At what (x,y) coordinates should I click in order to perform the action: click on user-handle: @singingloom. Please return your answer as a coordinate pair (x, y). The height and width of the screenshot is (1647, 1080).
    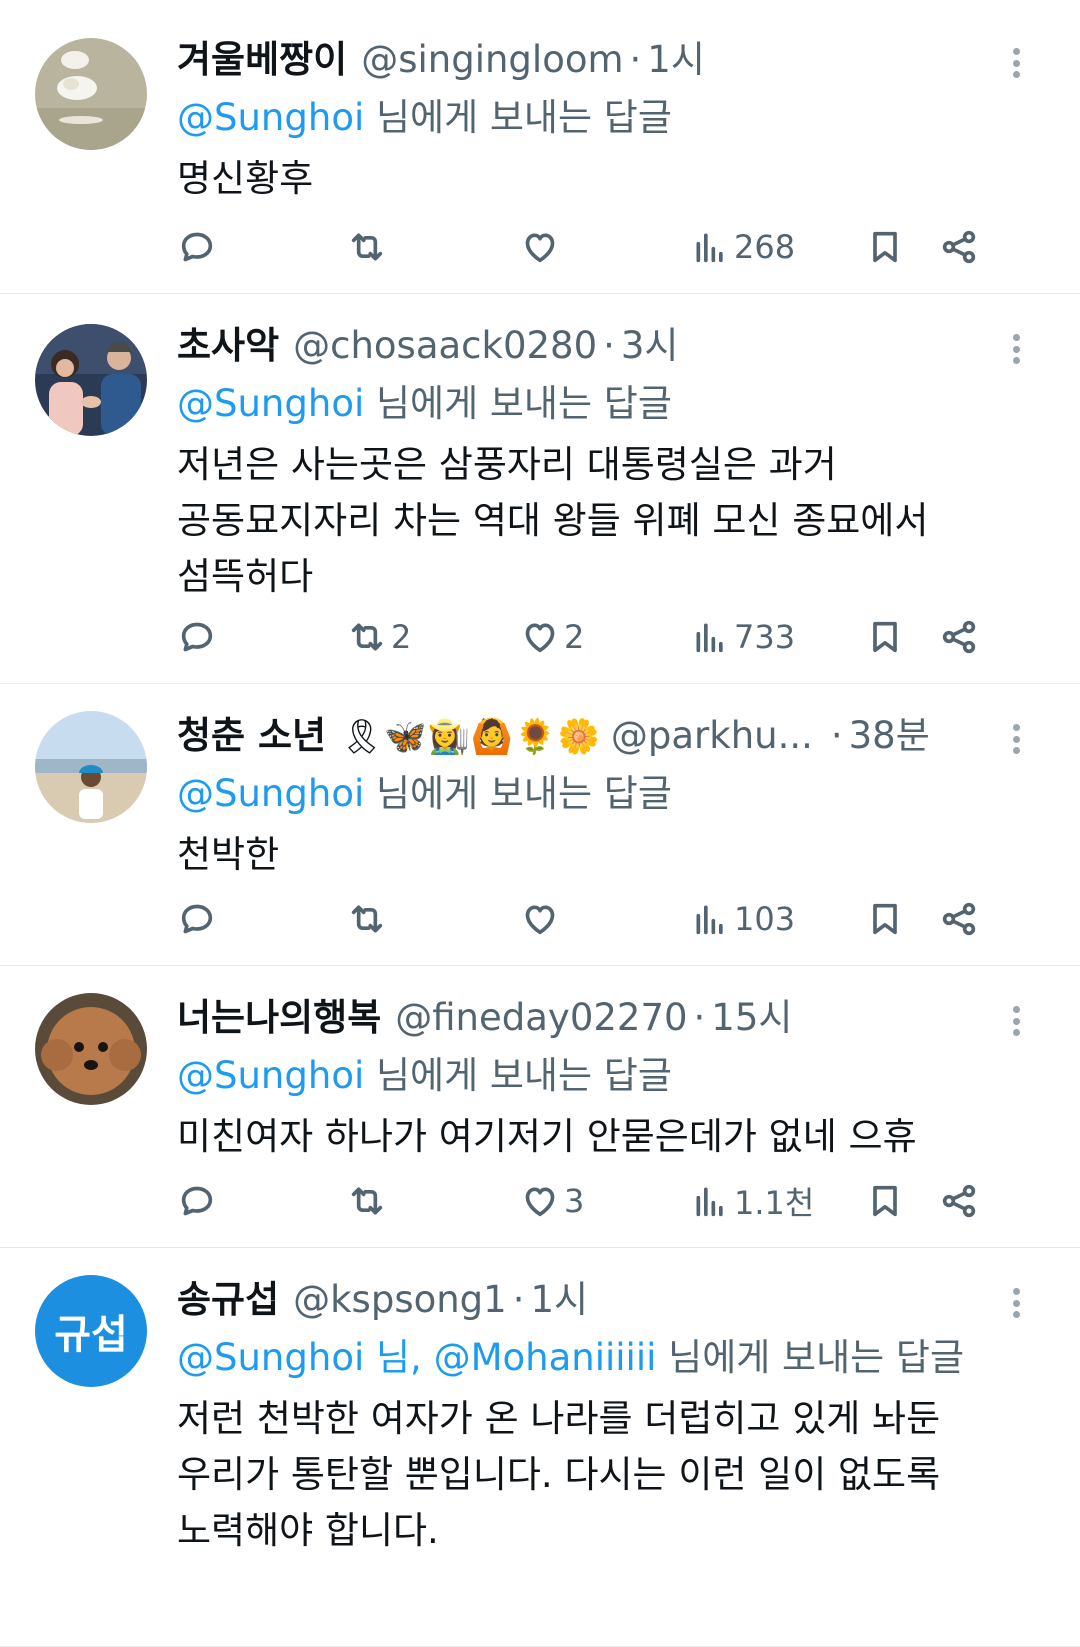
    Looking at the image, I should click on (492, 60).